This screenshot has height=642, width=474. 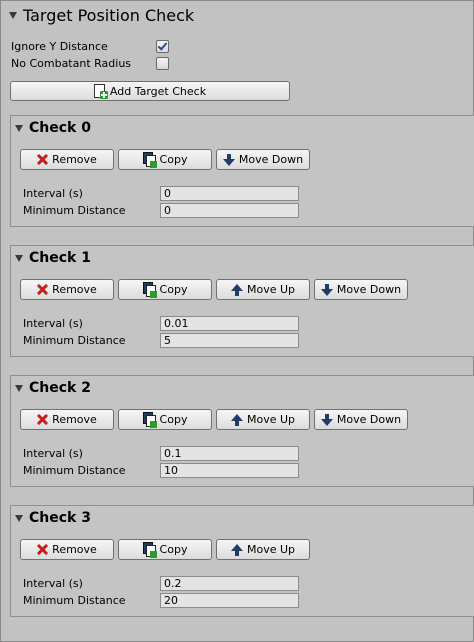 I want to click on interval-row: Interval (s) 0.1, so click(x=161, y=453).